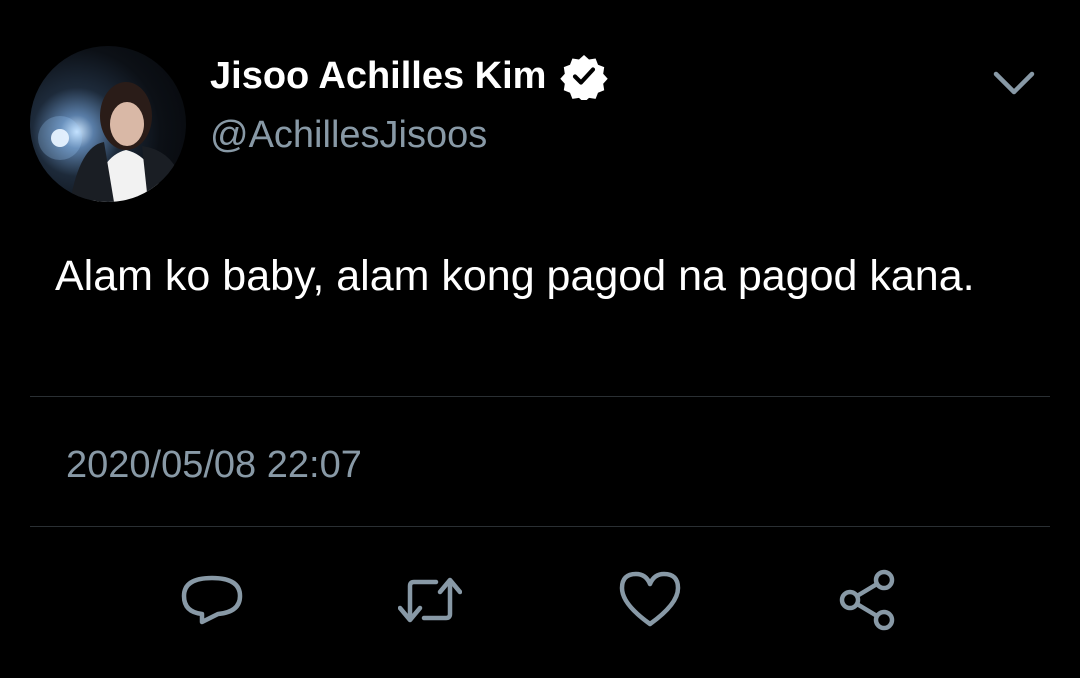 Image resolution: width=1080 pixels, height=678 pixels. I want to click on heart-icon, so click(650, 599).